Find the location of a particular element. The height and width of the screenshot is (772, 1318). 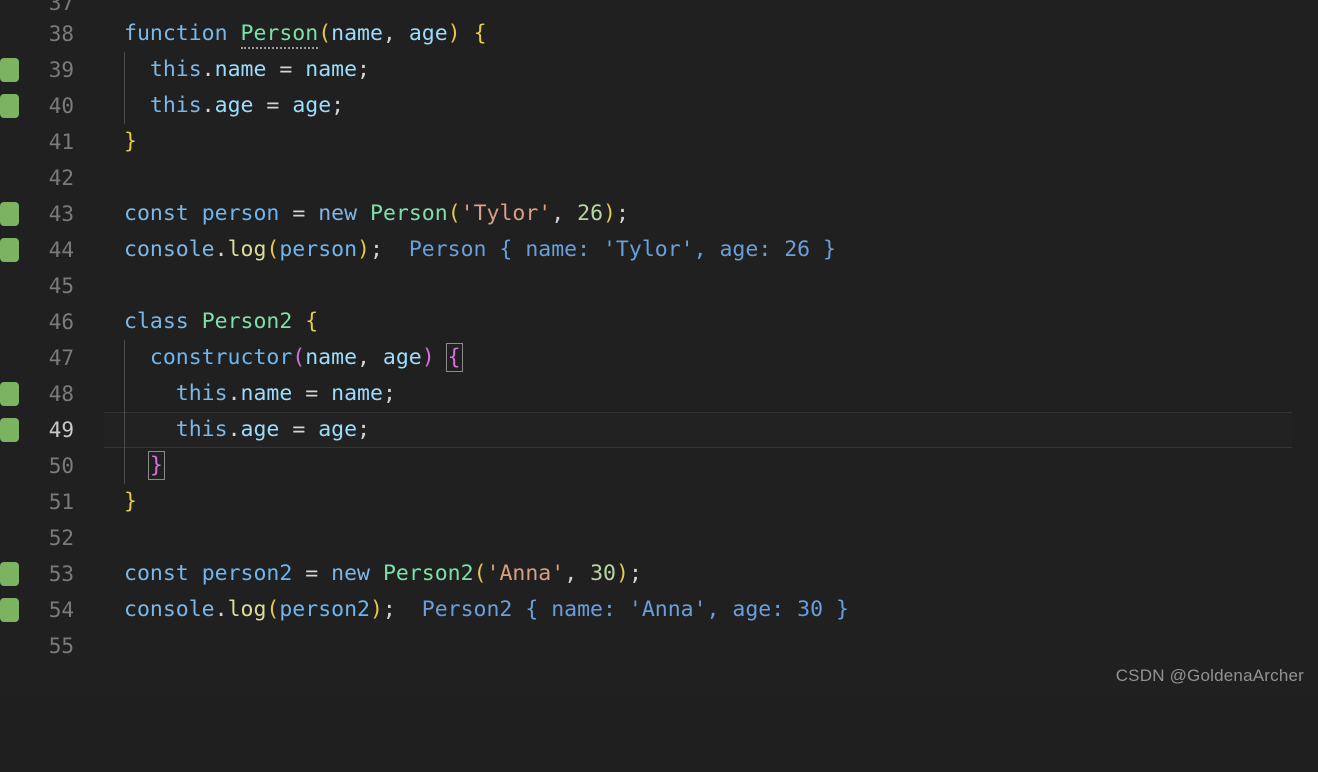

line-number: 42 is located at coordinates (61, 178).